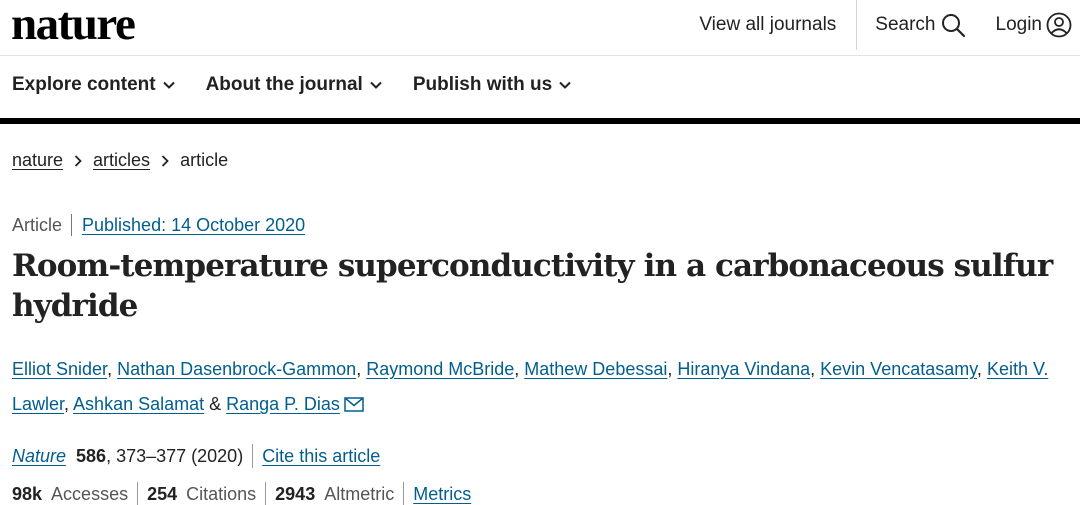  I want to click on author-link: Ashkan Salamat, so click(138, 404).